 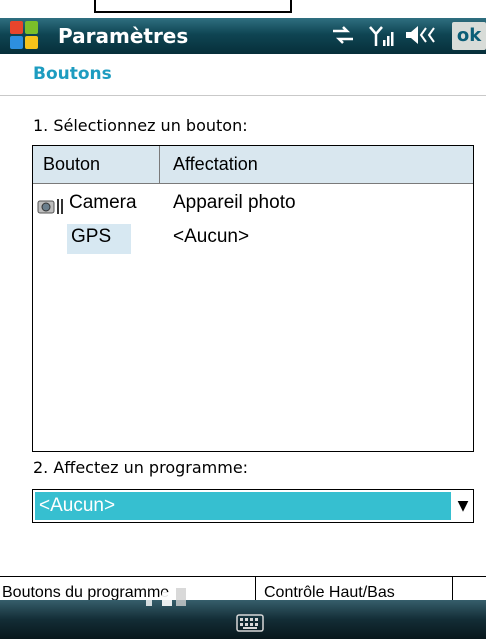 I want to click on window-title: Paramètres, so click(x=123, y=36).